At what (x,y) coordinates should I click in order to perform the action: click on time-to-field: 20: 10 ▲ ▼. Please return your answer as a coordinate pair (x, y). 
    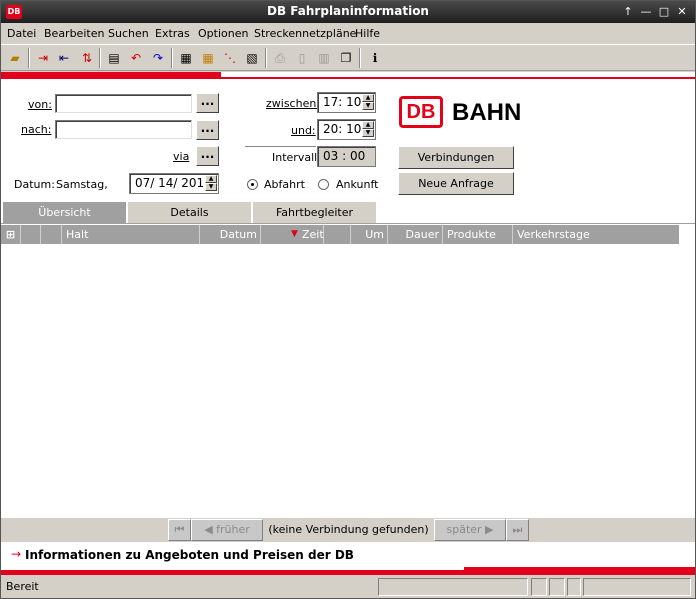
    Looking at the image, I should click on (346, 129).